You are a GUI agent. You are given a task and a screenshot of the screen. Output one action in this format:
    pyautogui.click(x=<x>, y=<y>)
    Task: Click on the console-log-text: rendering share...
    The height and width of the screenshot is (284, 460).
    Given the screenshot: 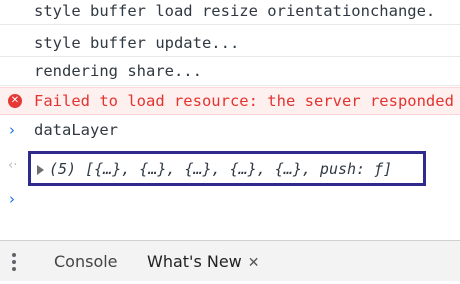 What is the action you would take?
    pyautogui.click(x=118, y=71)
    